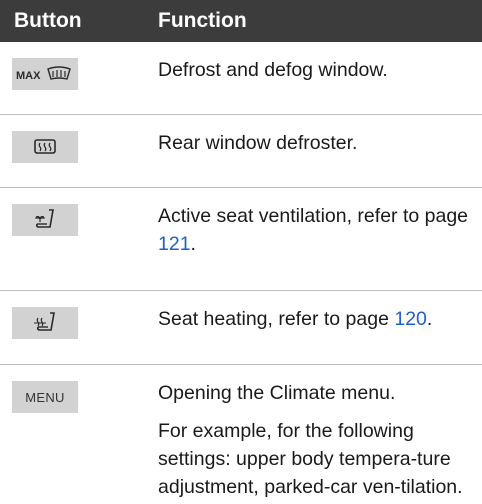  What do you see at coordinates (276, 319) in the screenshot?
I see `description-text: Seat heating, refer to page` at bounding box center [276, 319].